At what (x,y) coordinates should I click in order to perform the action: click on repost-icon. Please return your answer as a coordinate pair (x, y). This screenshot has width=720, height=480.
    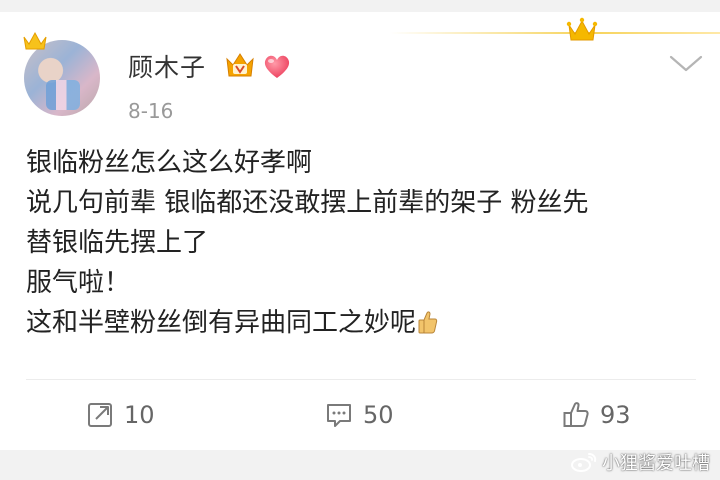
    Looking at the image, I should click on (100, 415).